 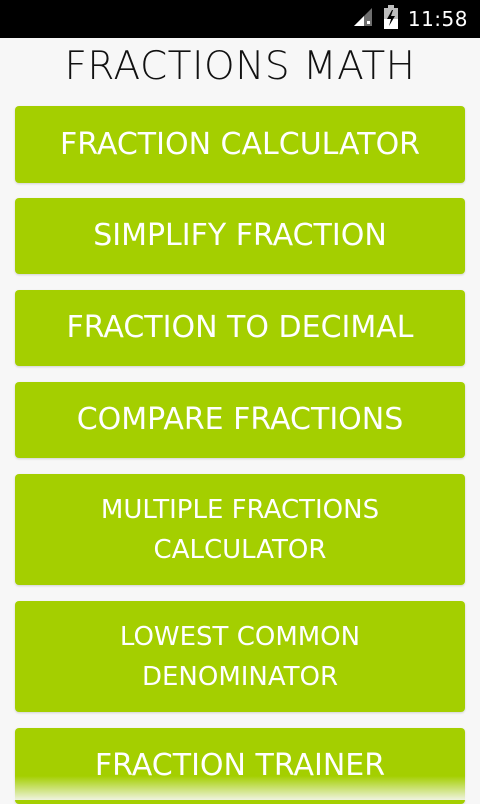 I want to click on status-bar: 11:58, so click(x=240, y=19).